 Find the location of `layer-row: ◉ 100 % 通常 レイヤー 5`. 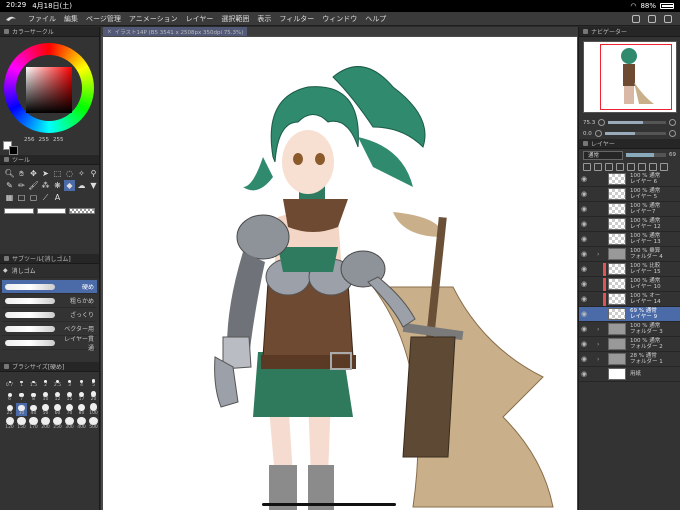

layer-row: ◉ 100 % 通常 レイヤー 5 is located at coordinates (629, 194).